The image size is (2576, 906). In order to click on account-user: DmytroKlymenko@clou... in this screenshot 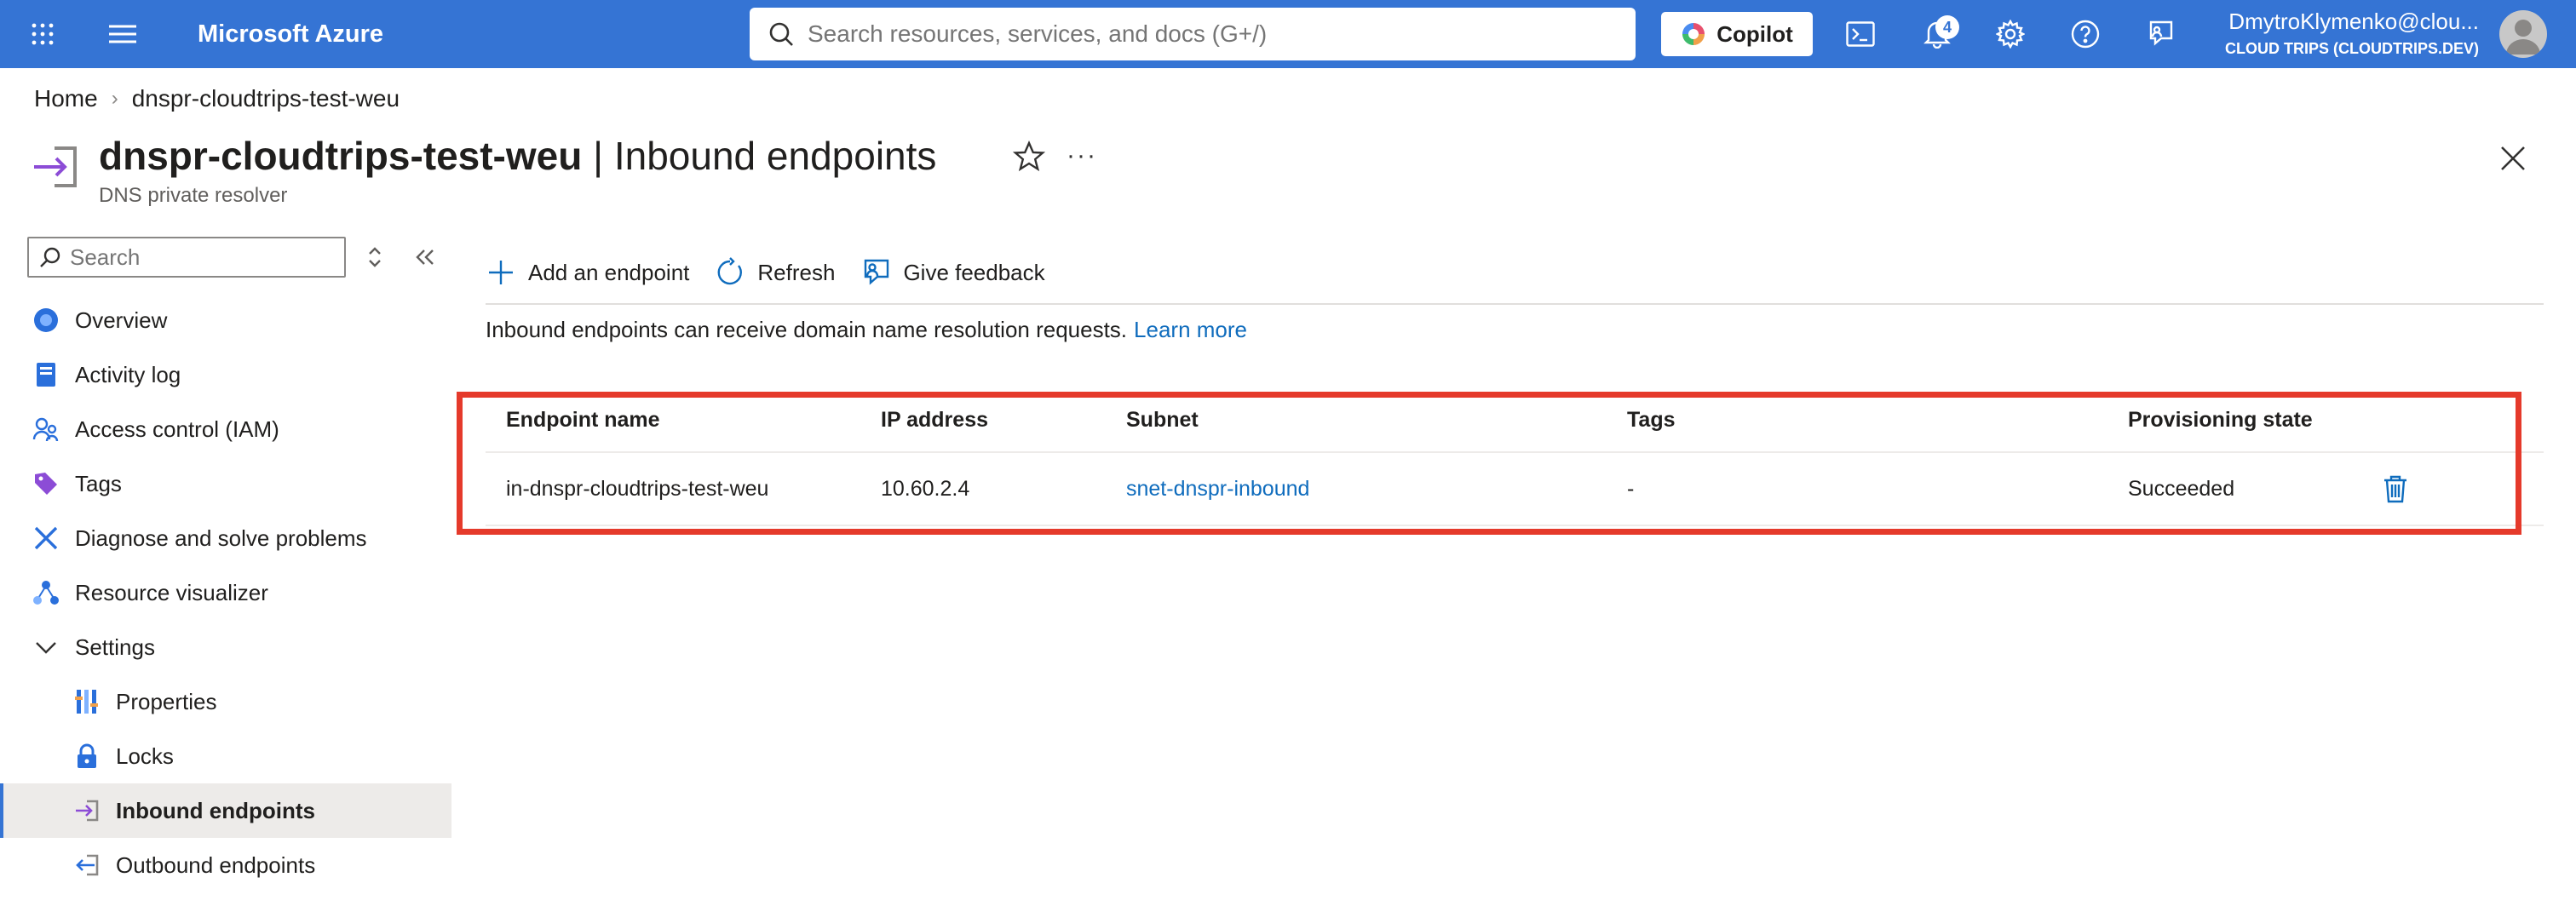, I will do `click(2353, 21)`.